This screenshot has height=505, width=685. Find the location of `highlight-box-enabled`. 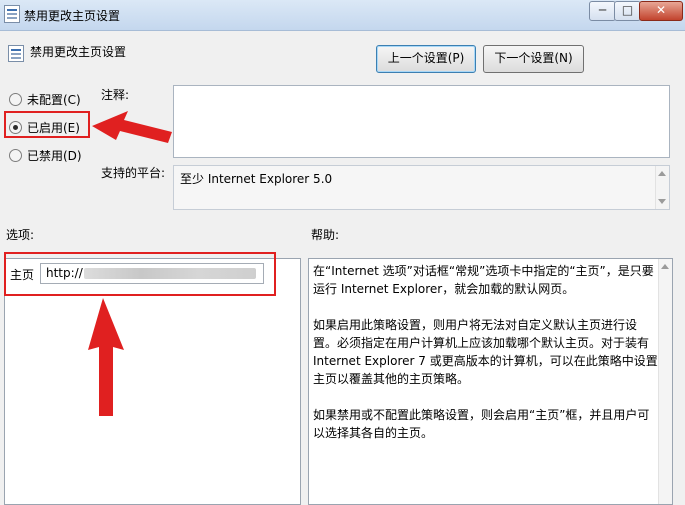

highlight-box-enabled is located at coordinates (47, 124).